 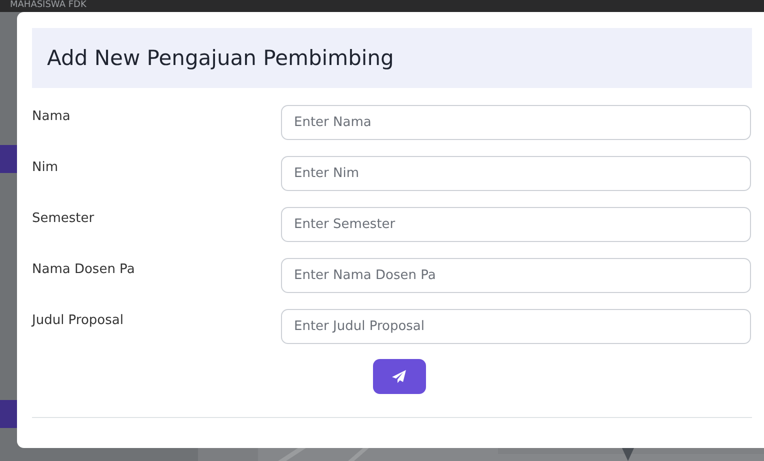 I want to click on input-field: Enter Judul Proposal, so click(x=516, y=326).